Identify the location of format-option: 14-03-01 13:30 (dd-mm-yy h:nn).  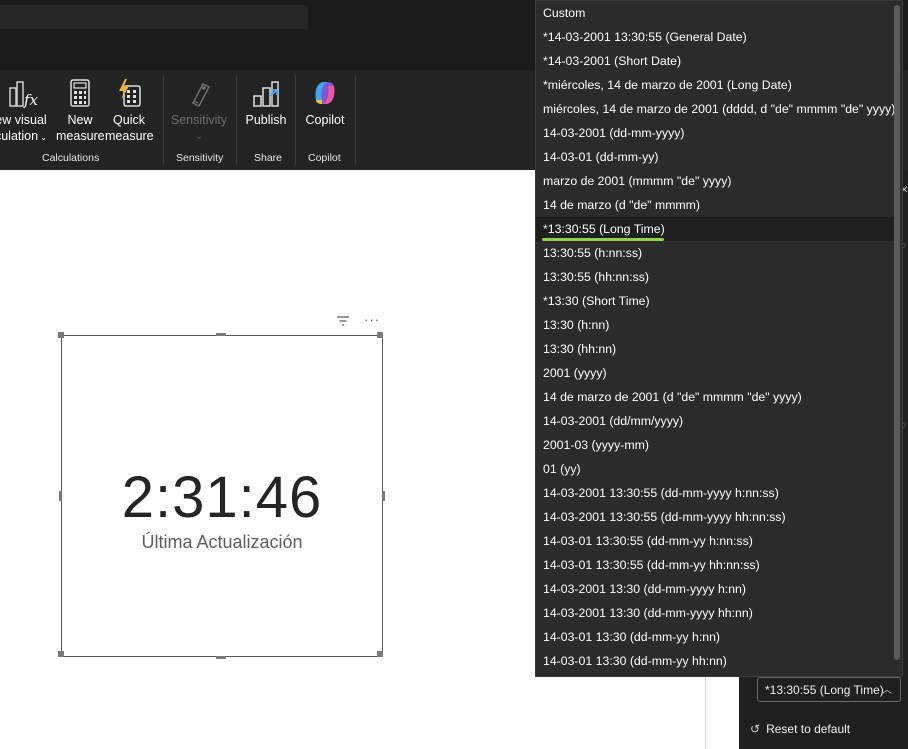
(715, 637).